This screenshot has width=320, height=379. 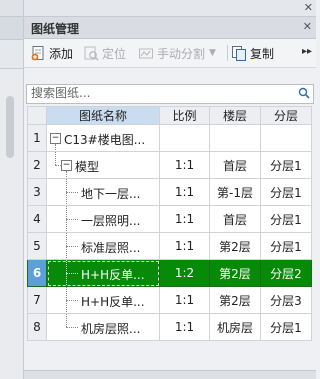 What do you see at coordinates (37, 327) in the screenshot?
I see `row-number: 8` at bounding box center [37, 327].